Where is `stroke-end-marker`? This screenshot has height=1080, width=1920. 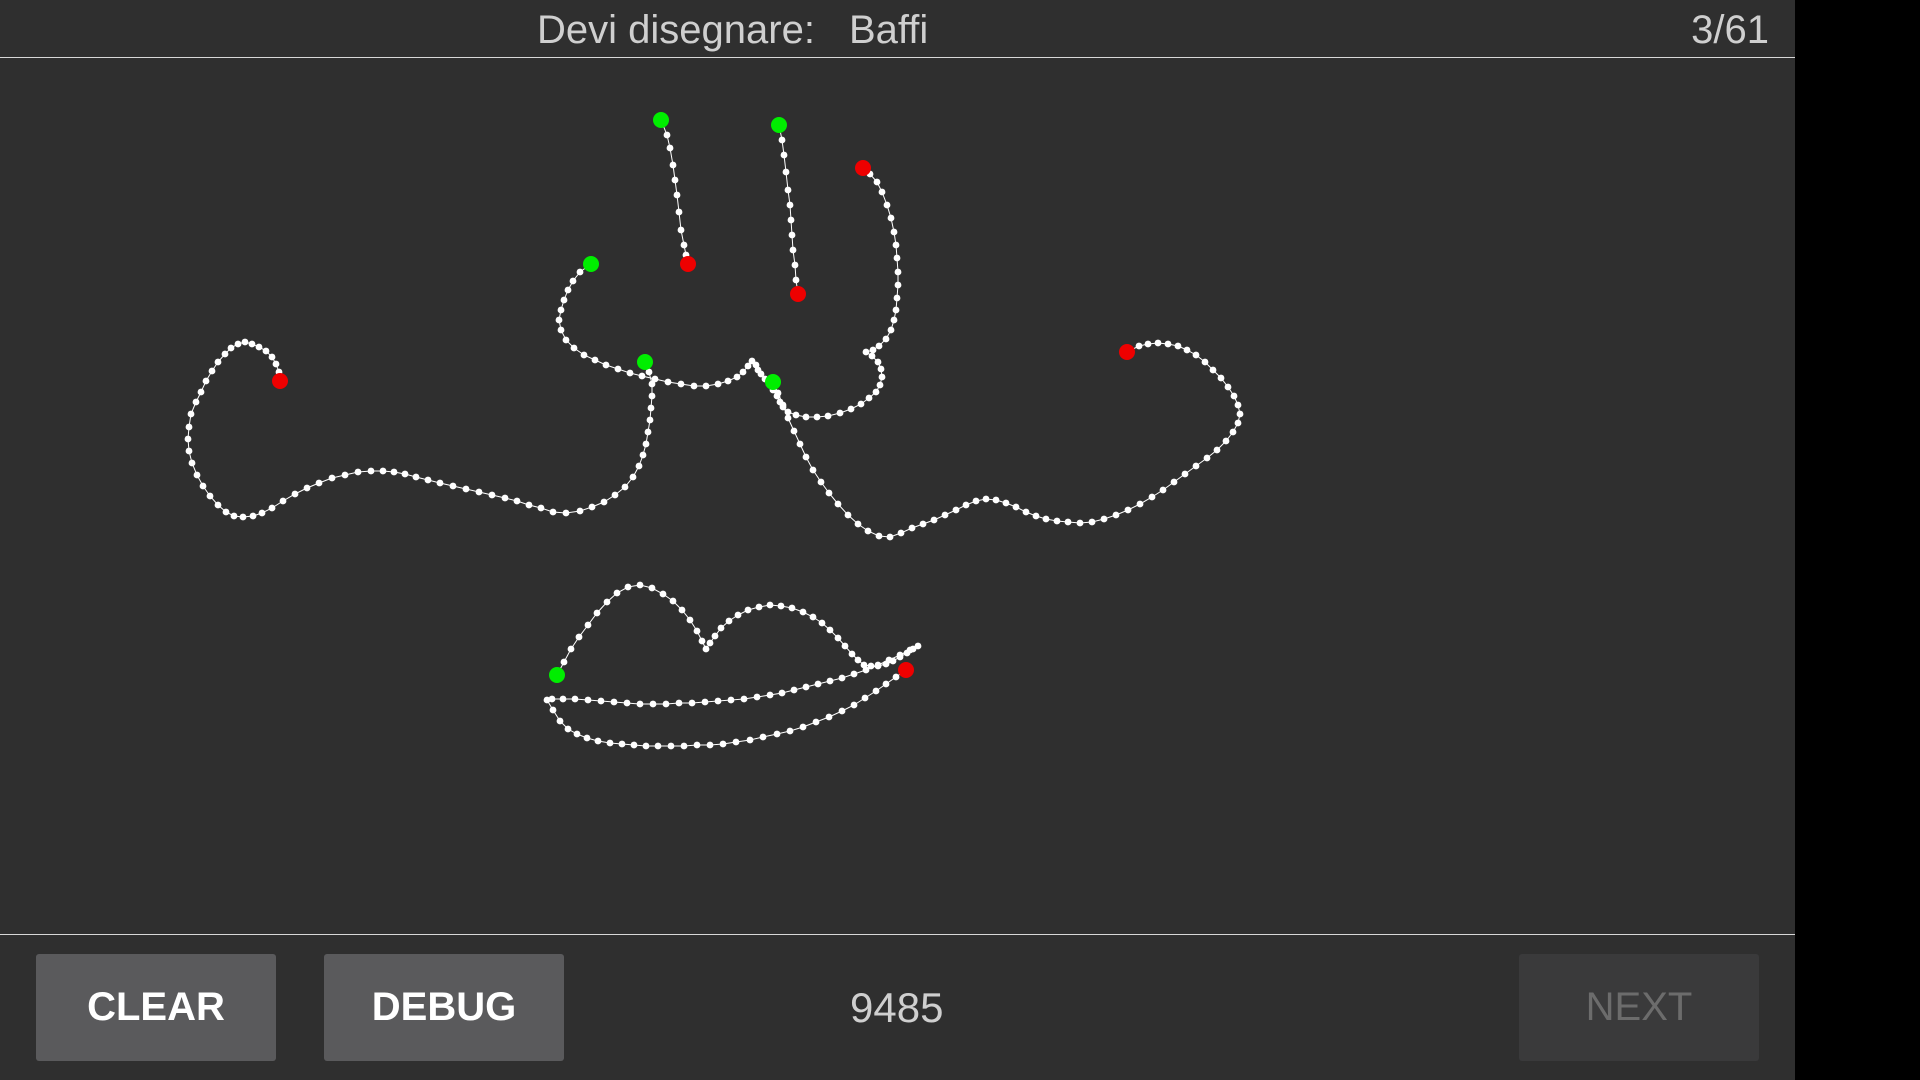
stroke-end-marker is located at coordinates (863, 168).